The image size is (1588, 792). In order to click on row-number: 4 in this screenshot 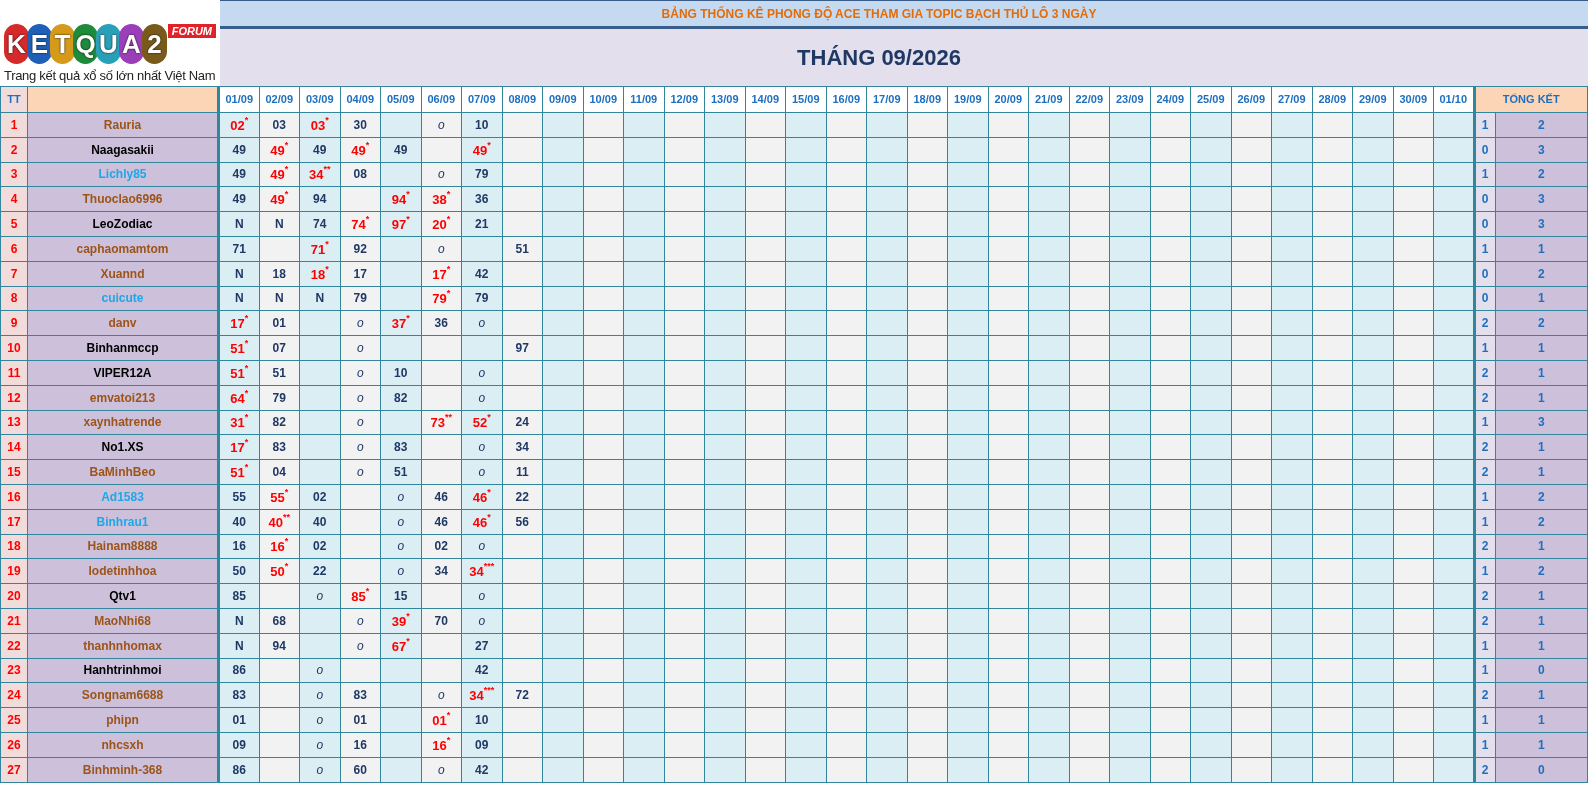, I will do `click(14, 199)`.